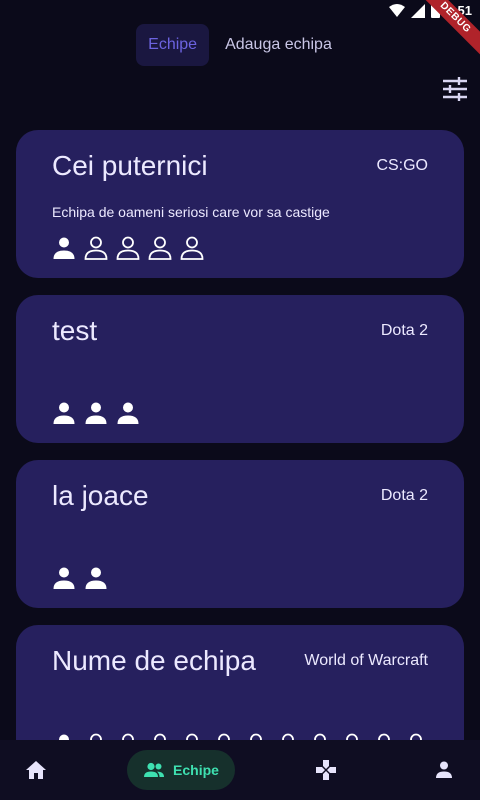 This screenshot has height=800, width=480. Describe the element at coordinates (278, 45) in the screenshot. I see `tab-adauga-echipa: Adauga echipa` at that location.